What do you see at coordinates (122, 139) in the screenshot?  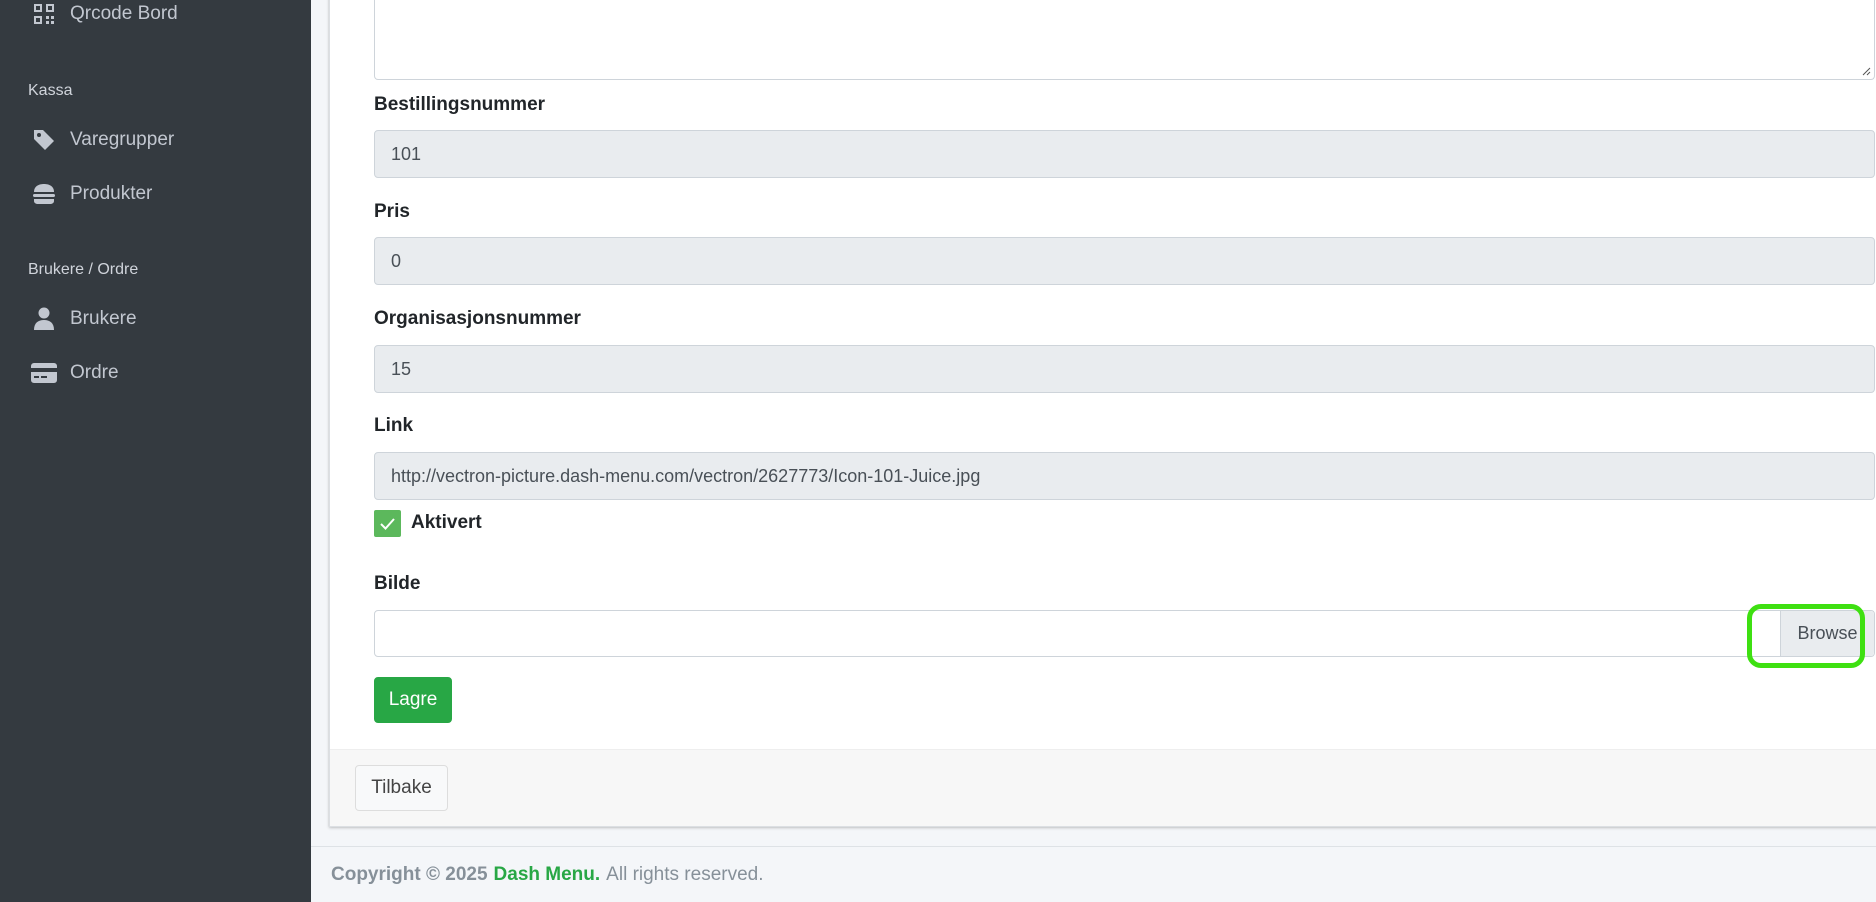 I see `sidebar-item-label: Varegrupper` at bounding box center [122, 139].